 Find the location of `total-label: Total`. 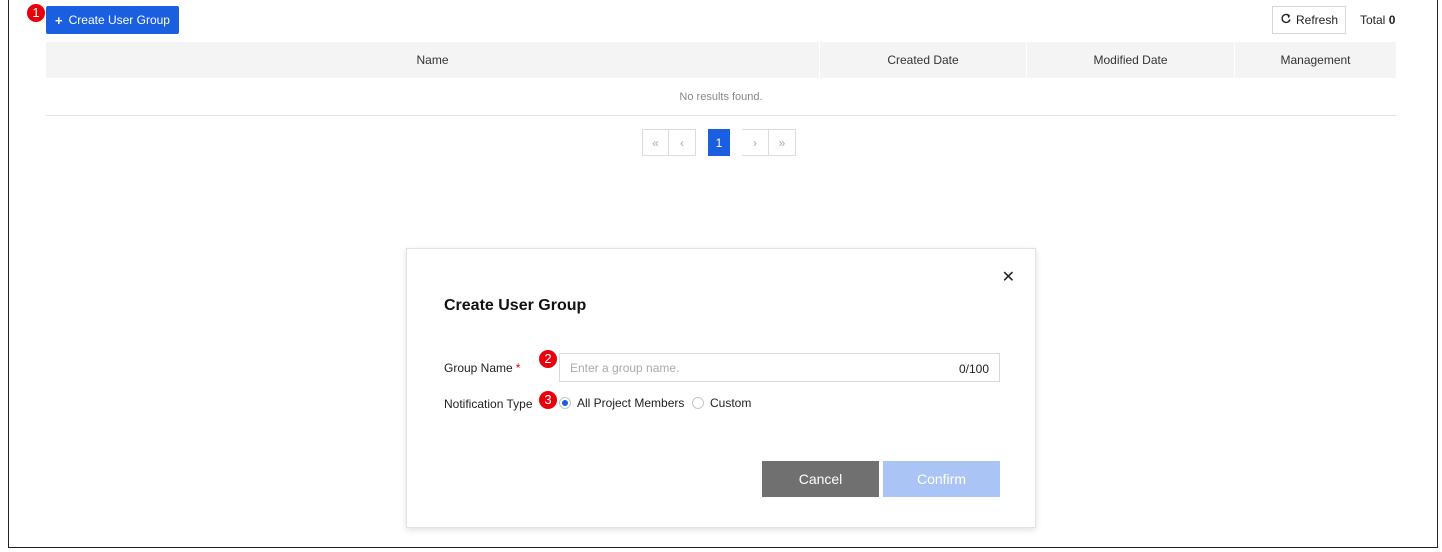

total-label: Total is located at coordinates (1373, 20).